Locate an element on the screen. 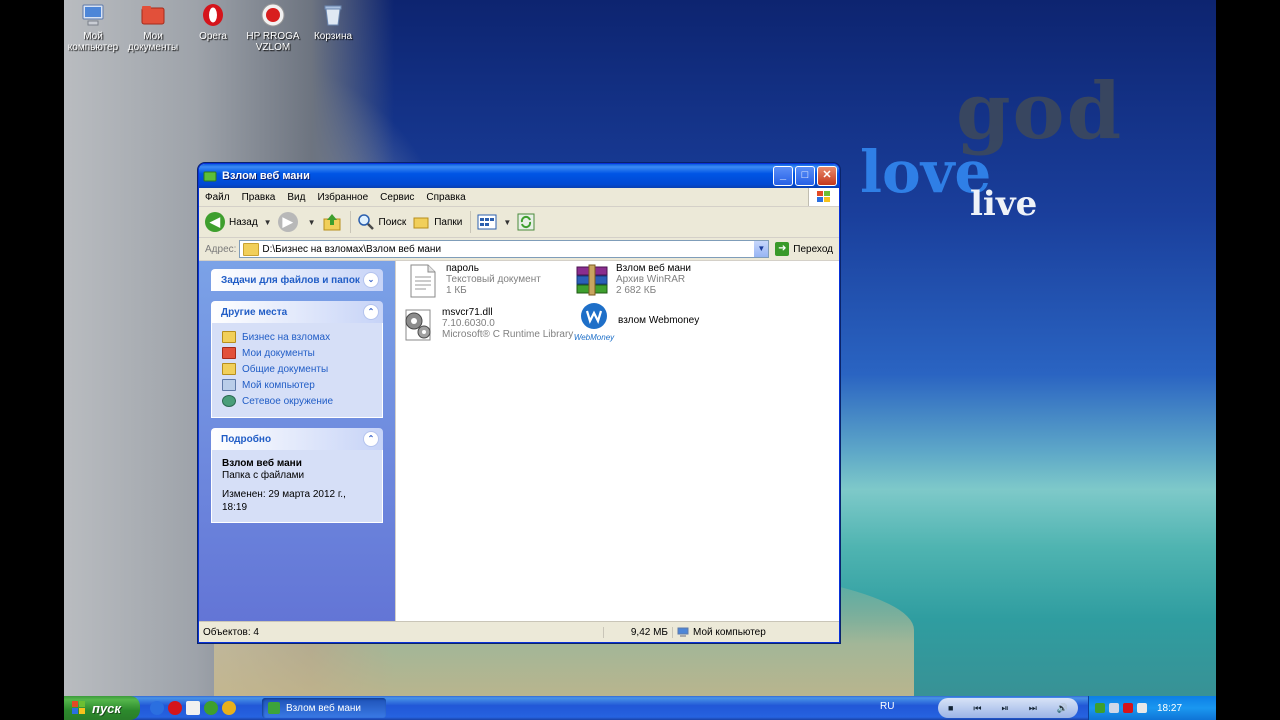  tray-network-icon is located at coordinates (1114, 708).